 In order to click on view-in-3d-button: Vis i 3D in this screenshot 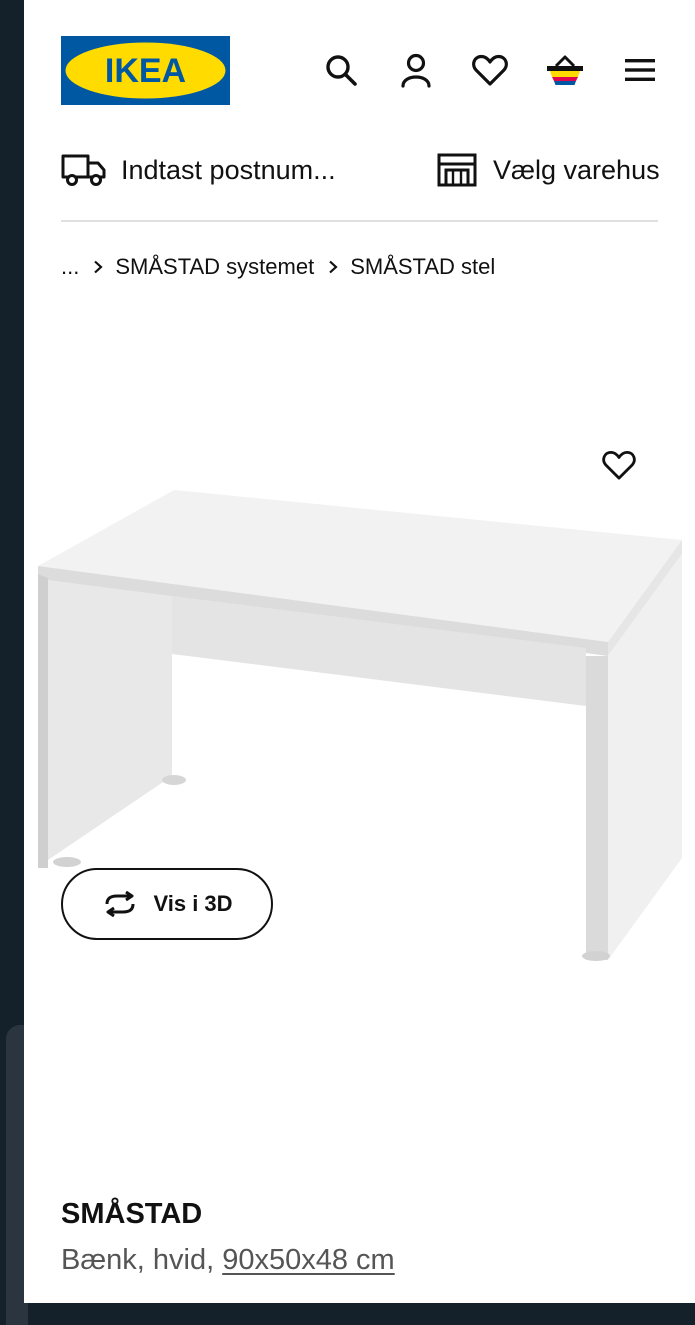, I will do `click(167, 904)`.